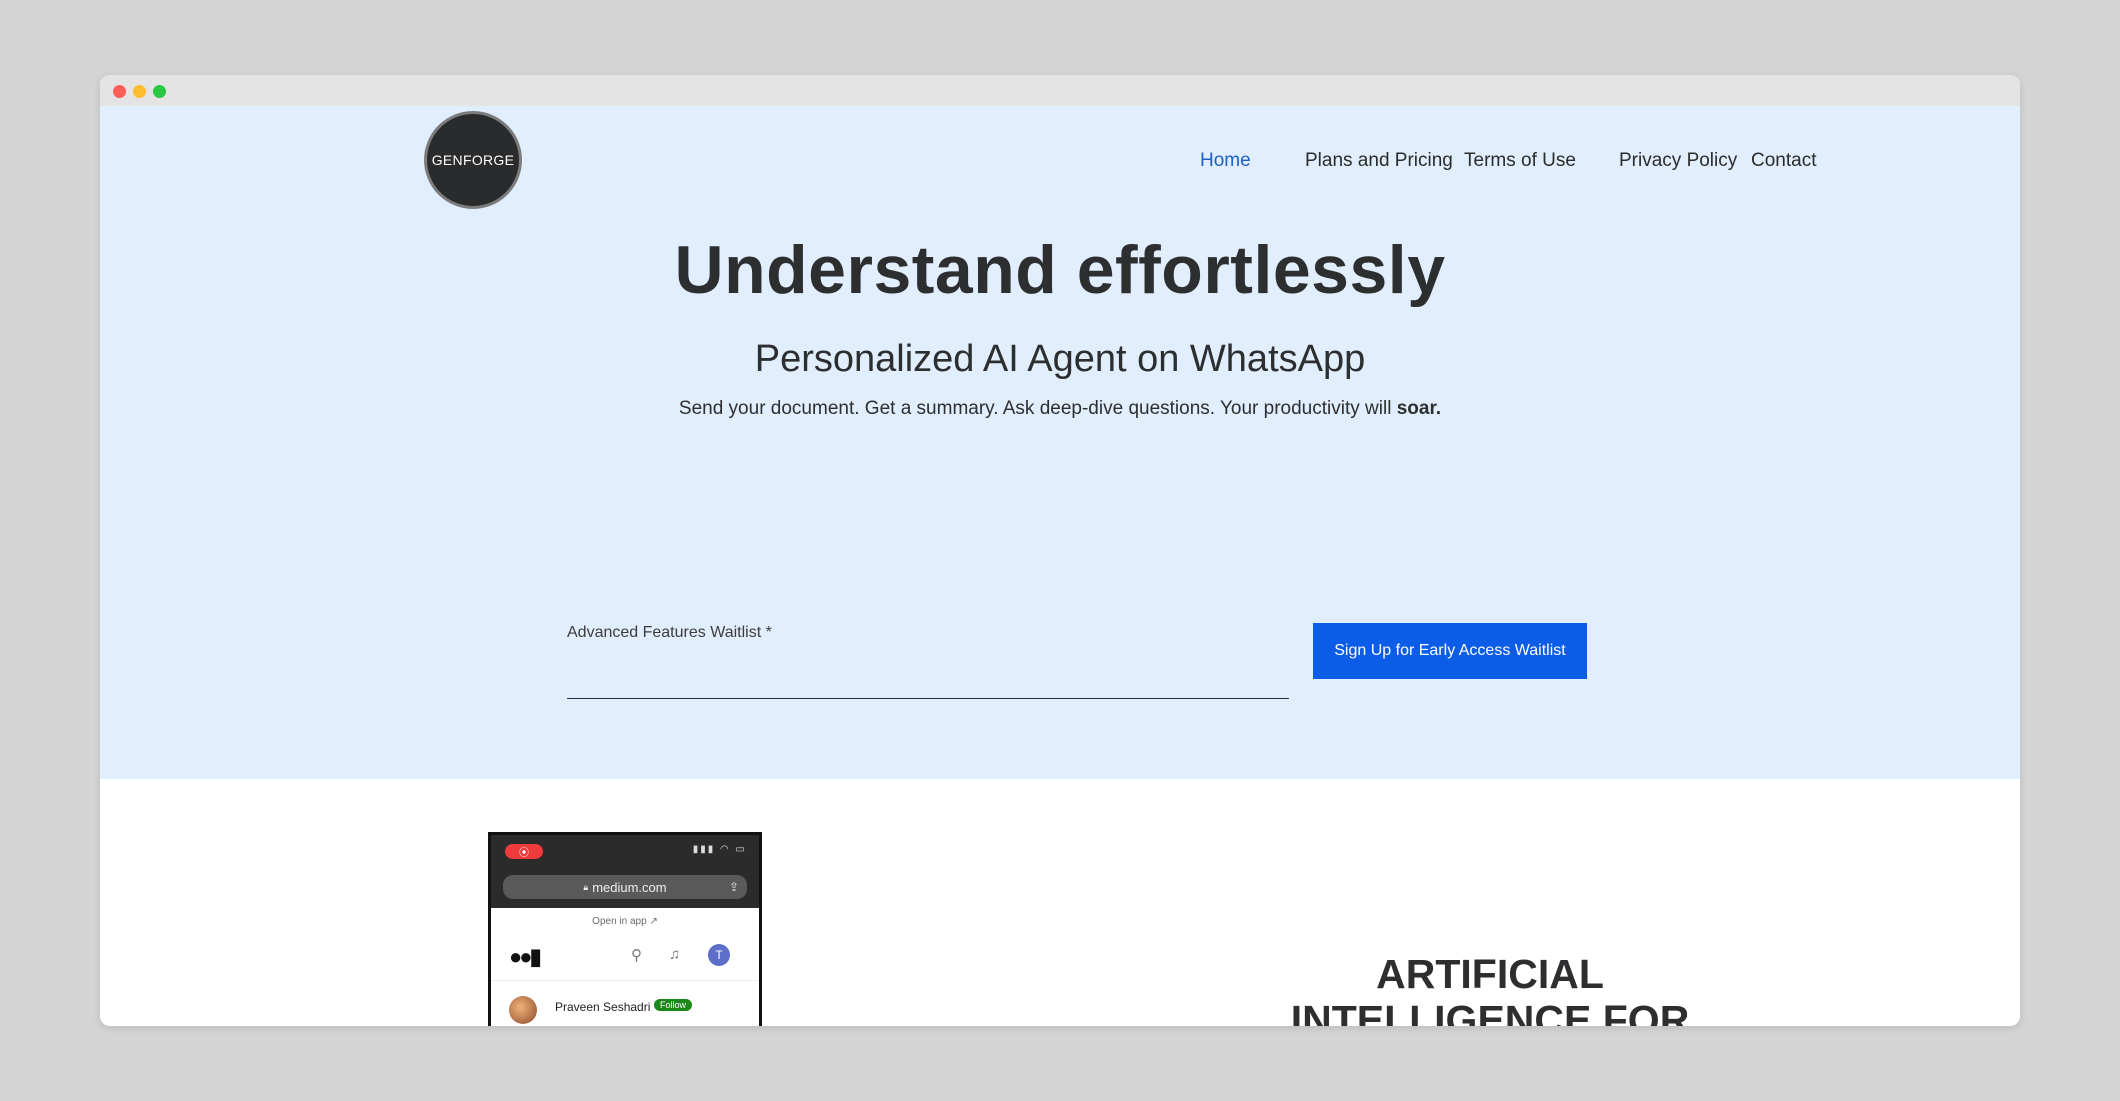  I want to click on recording-indicator-icon: ⦿, so click(524, 851).